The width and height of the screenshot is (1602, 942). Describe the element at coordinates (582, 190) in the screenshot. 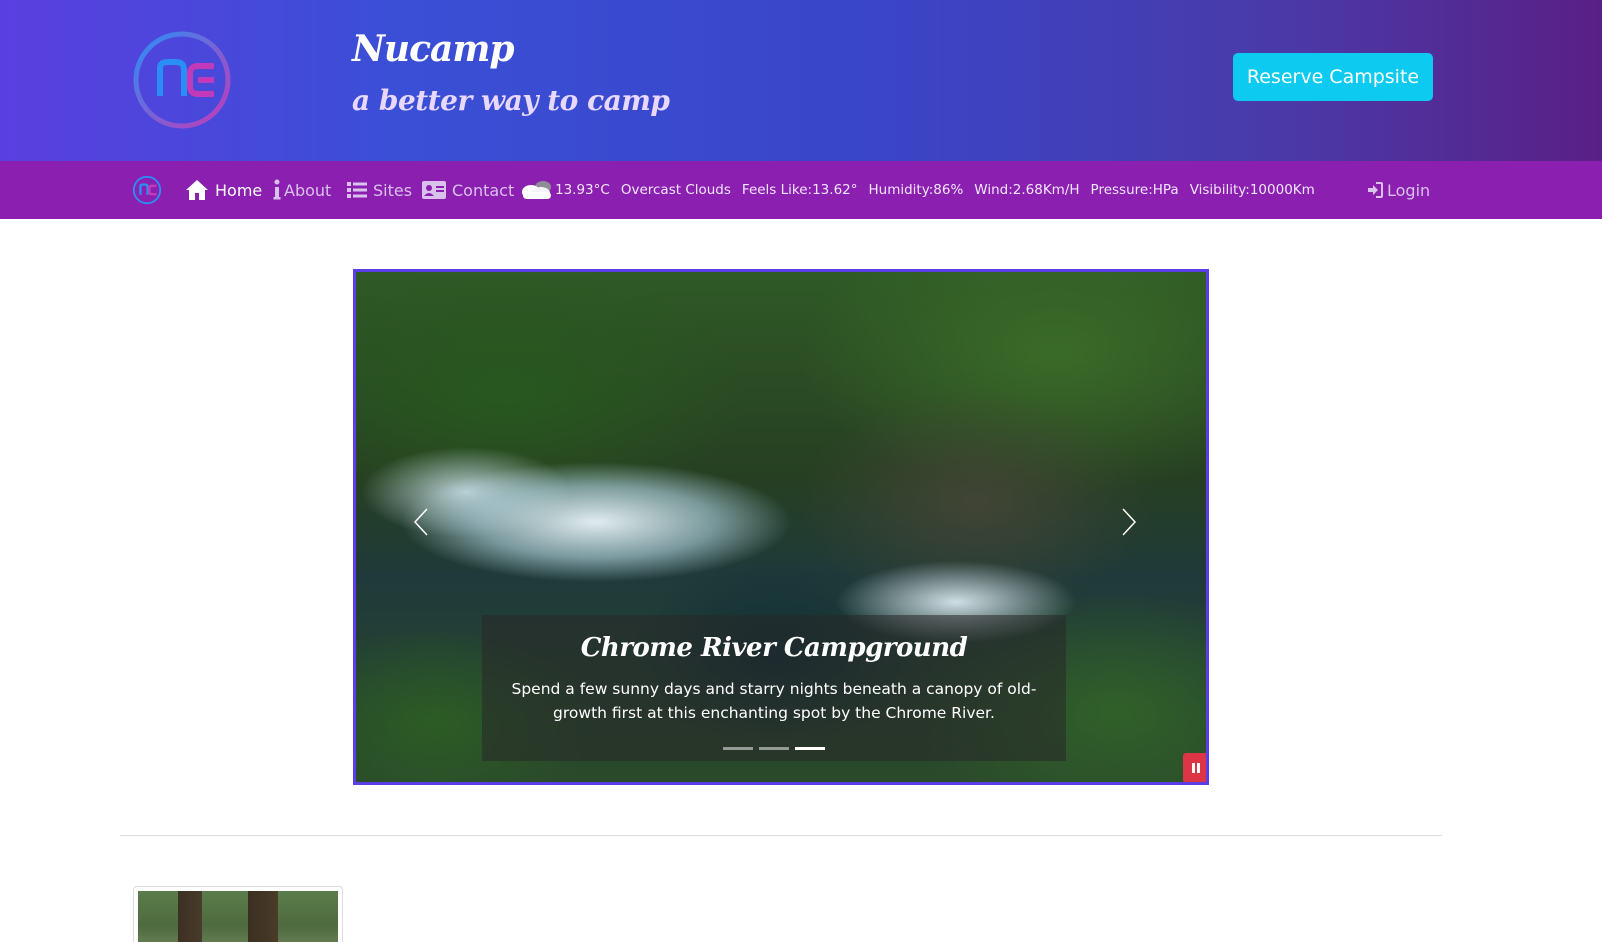

I see `weather-temp: 13.93°C` at that location.